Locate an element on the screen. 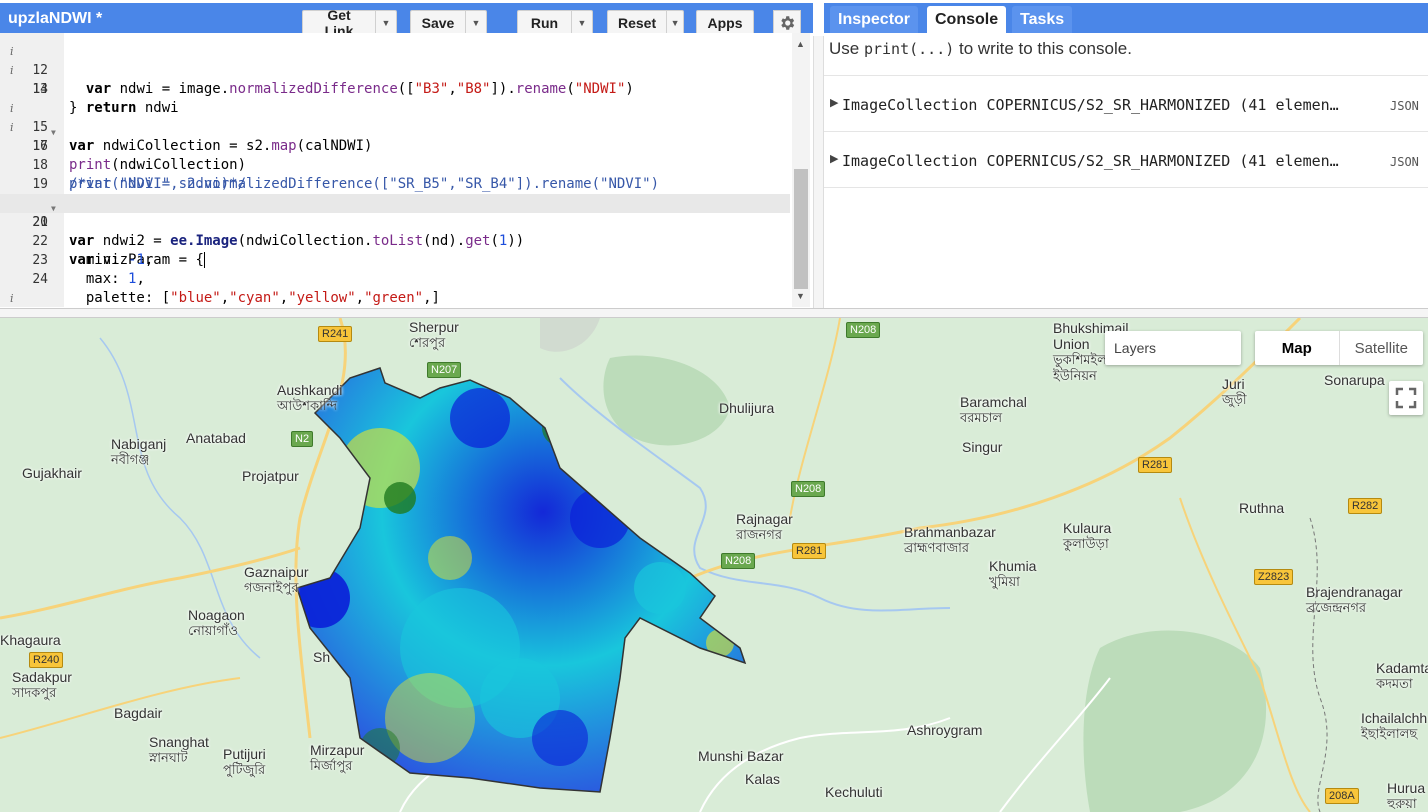  place-label: Gujakhair is located at coordinates (52, 473).